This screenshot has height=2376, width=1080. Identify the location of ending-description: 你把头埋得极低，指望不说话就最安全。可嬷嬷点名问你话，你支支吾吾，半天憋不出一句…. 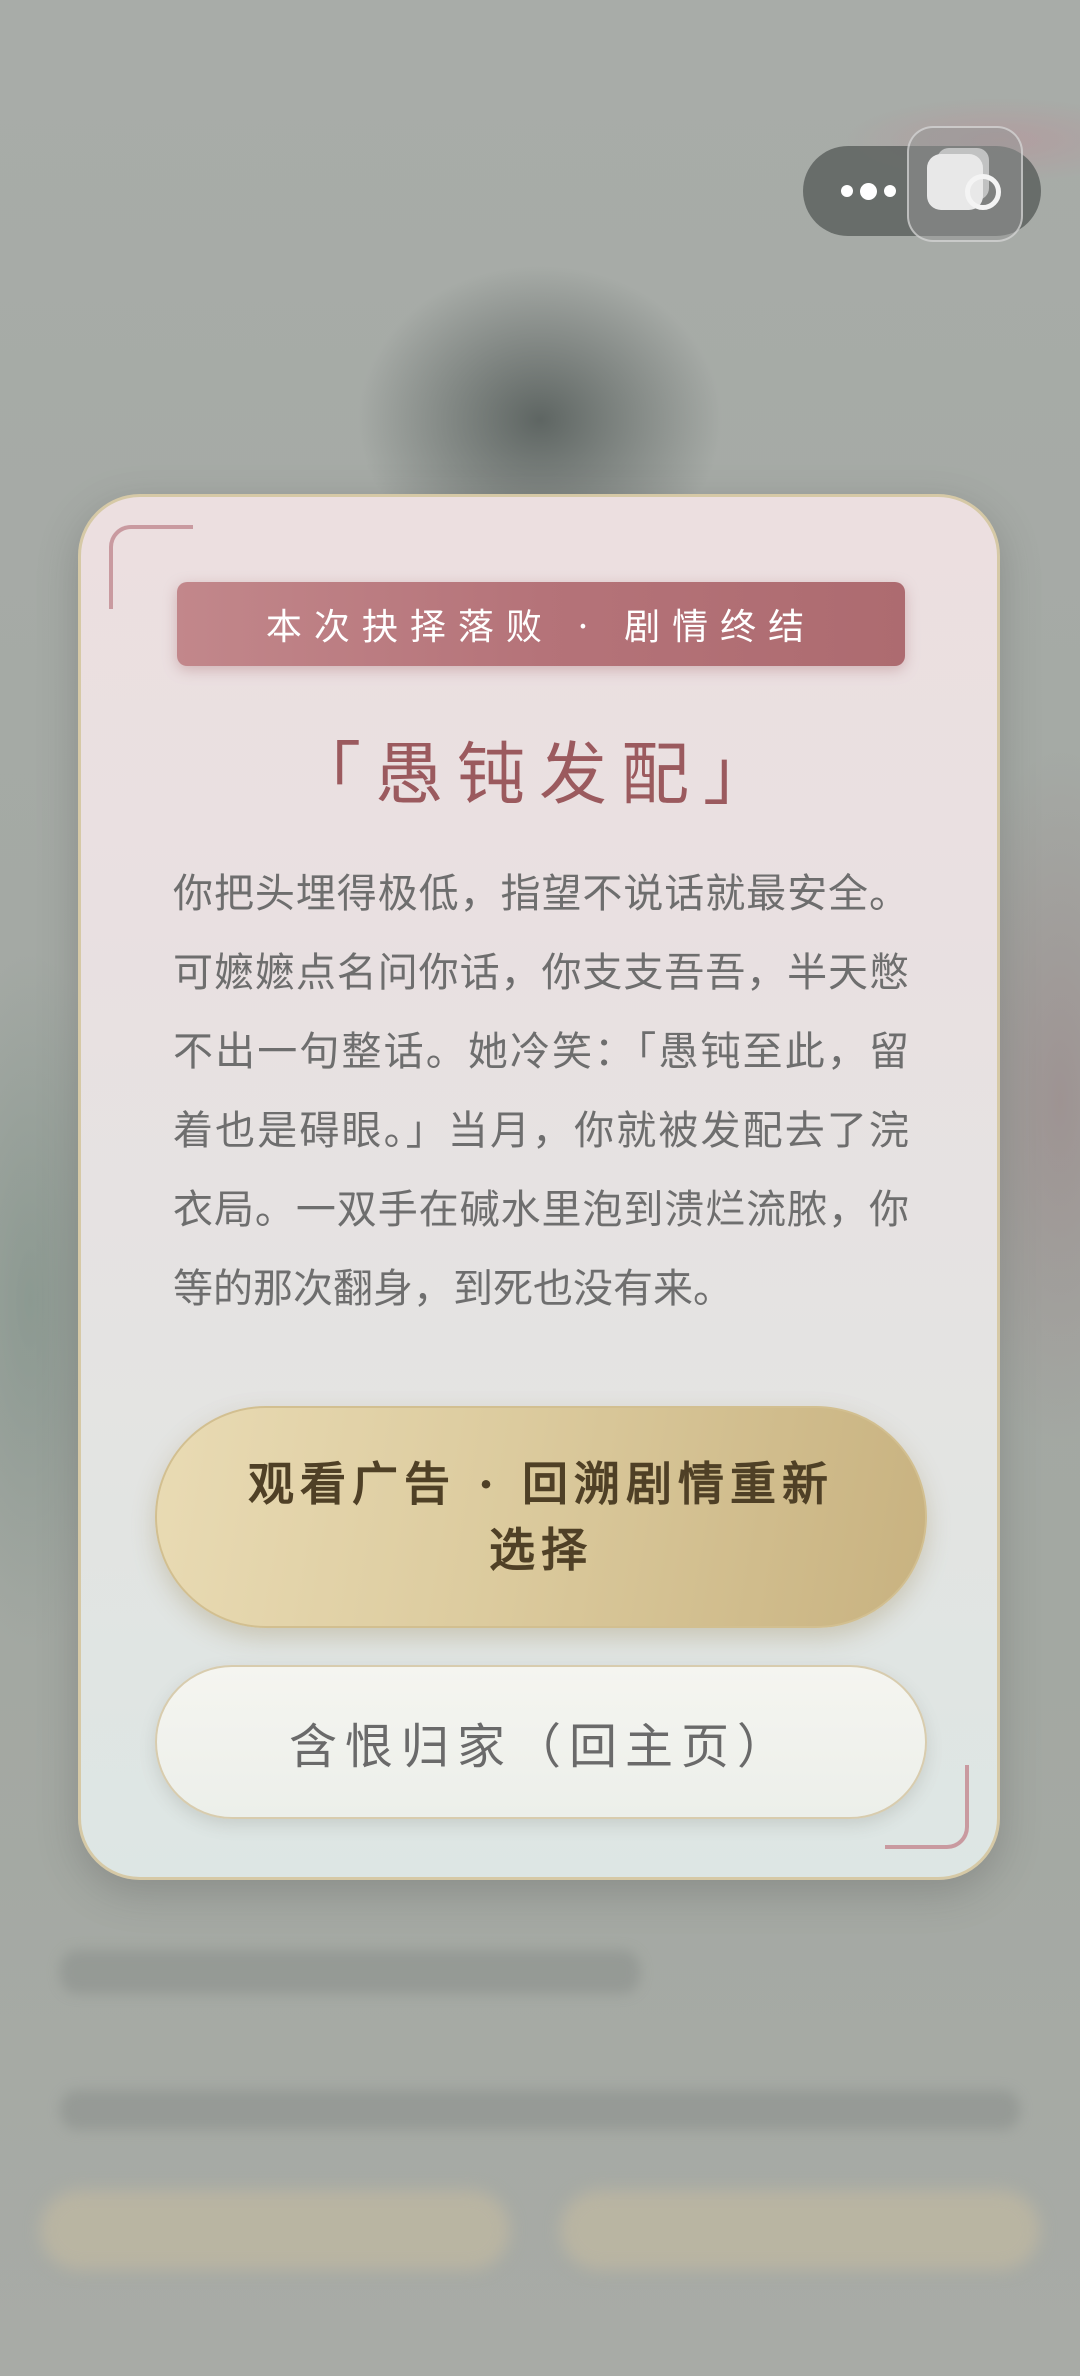
(541, 1091).